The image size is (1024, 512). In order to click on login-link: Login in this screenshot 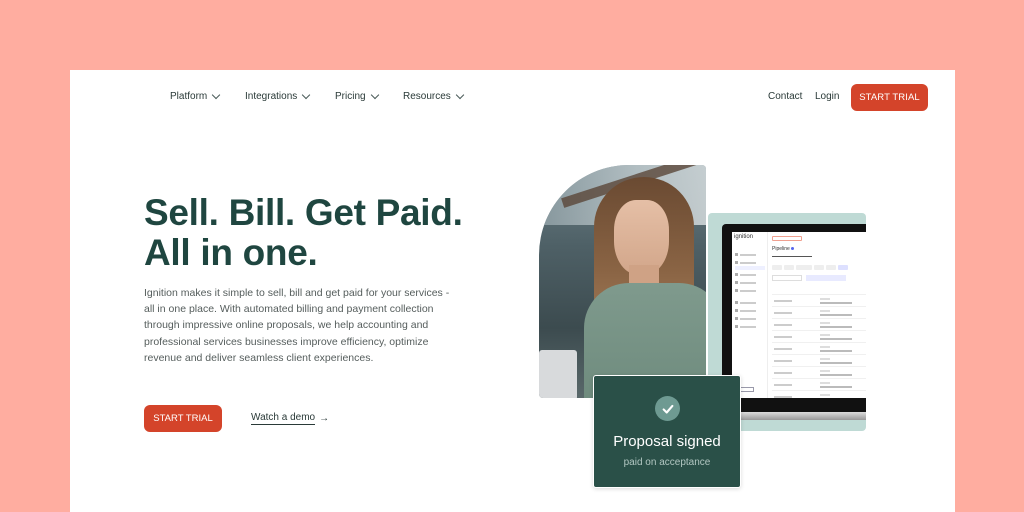, I will do `click(827, 96)`.